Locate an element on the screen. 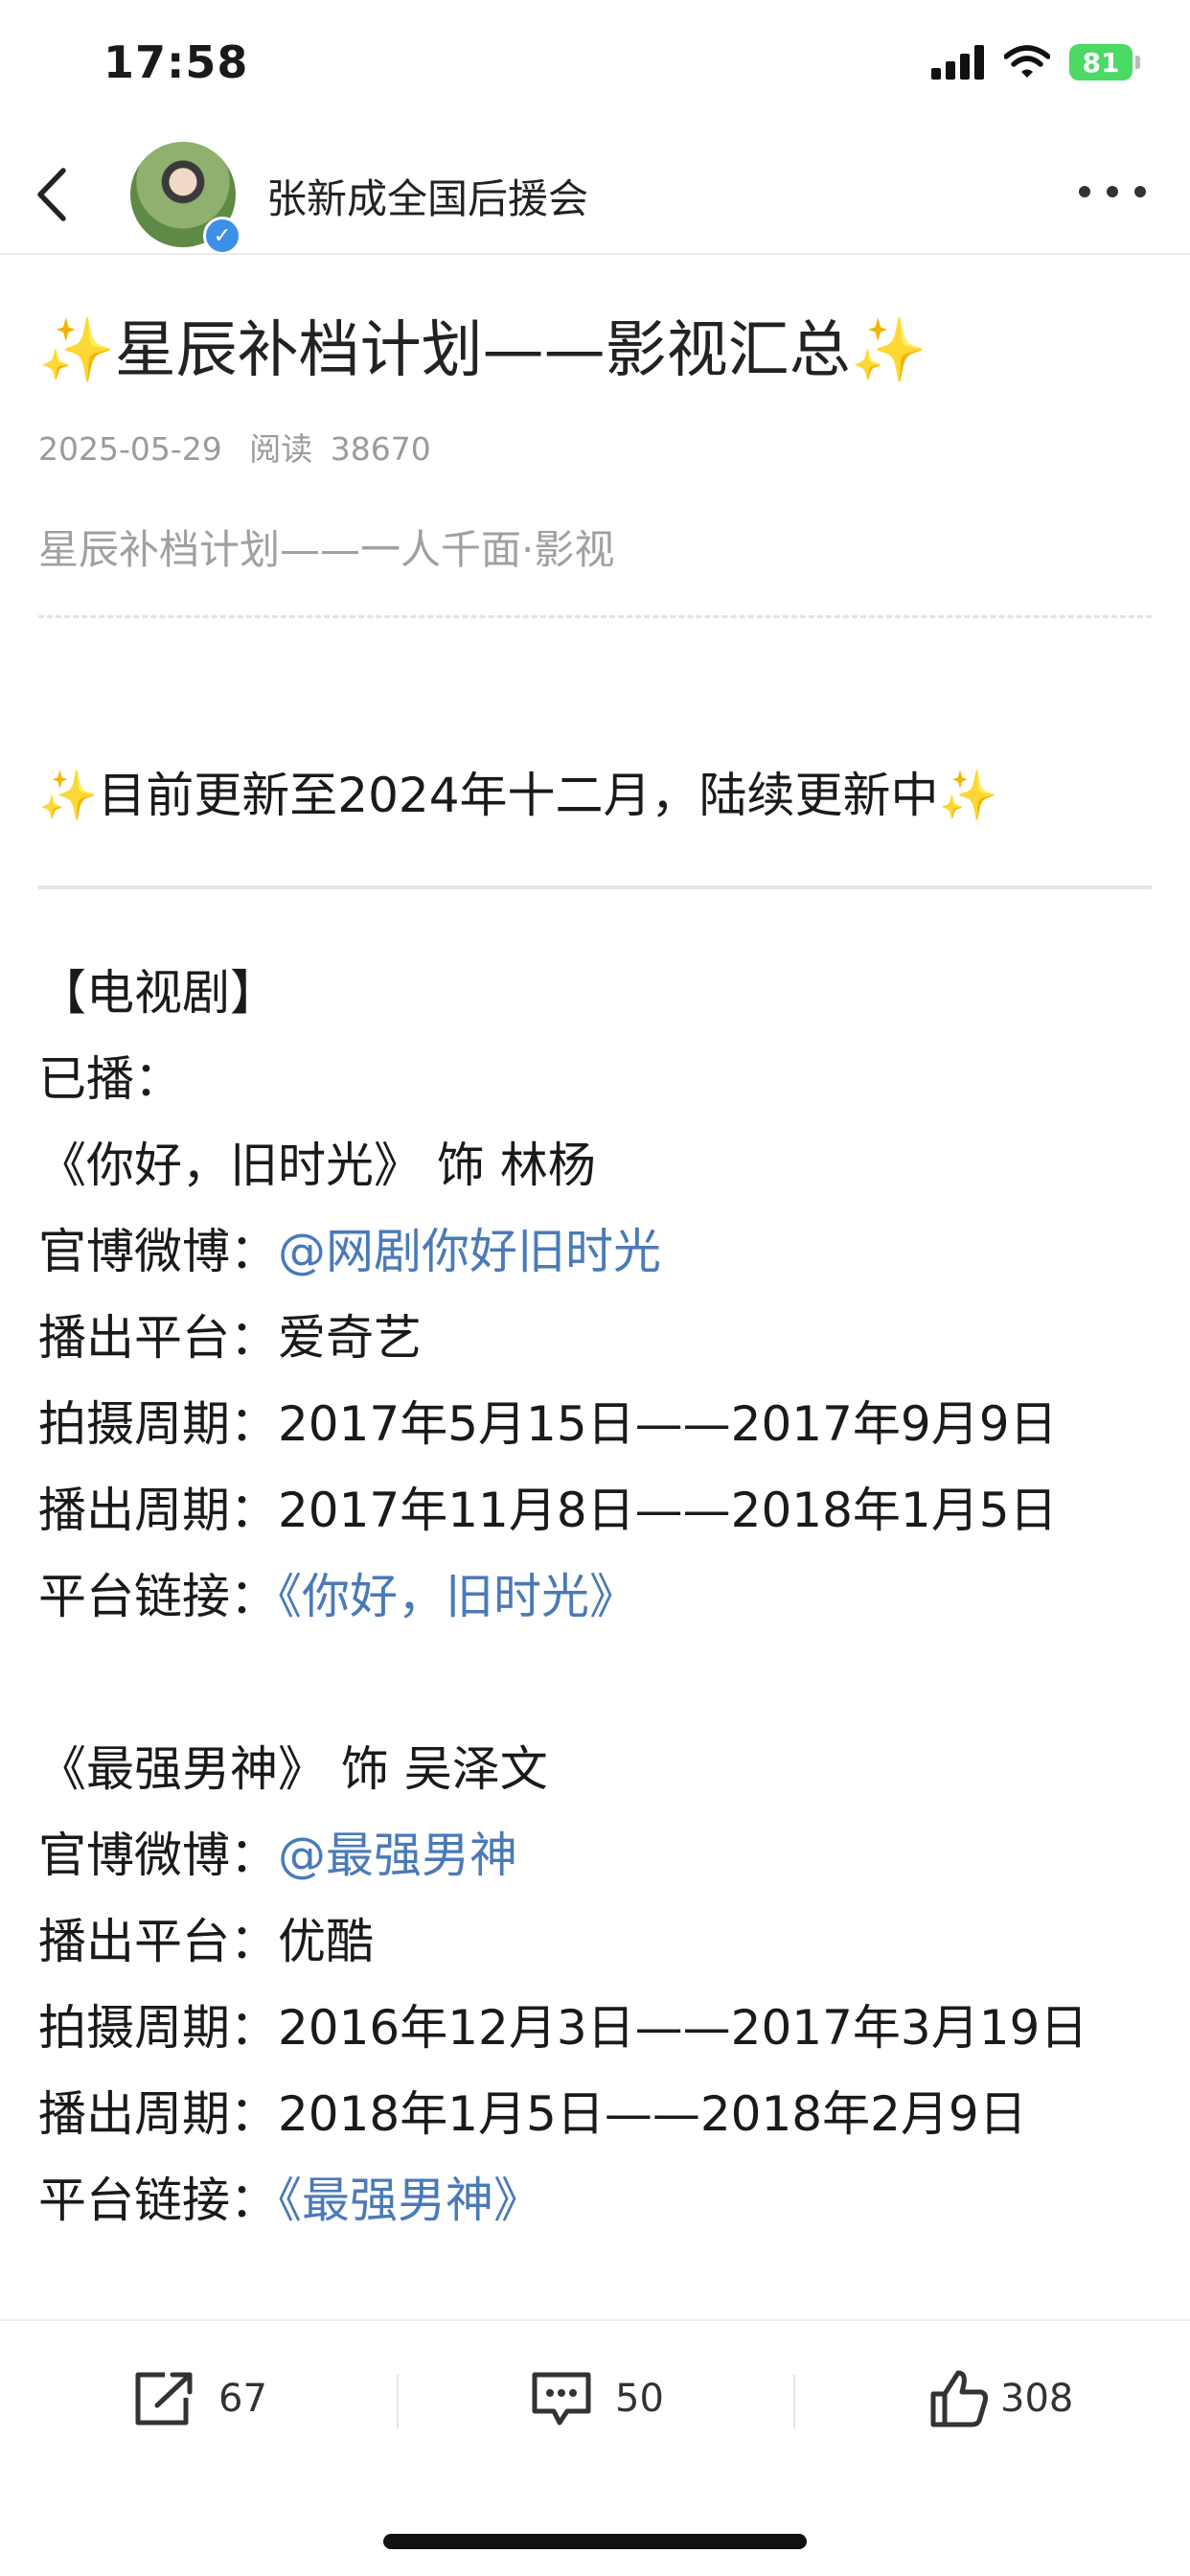  like-count: 308 is located at coordinates (1037, 2399).